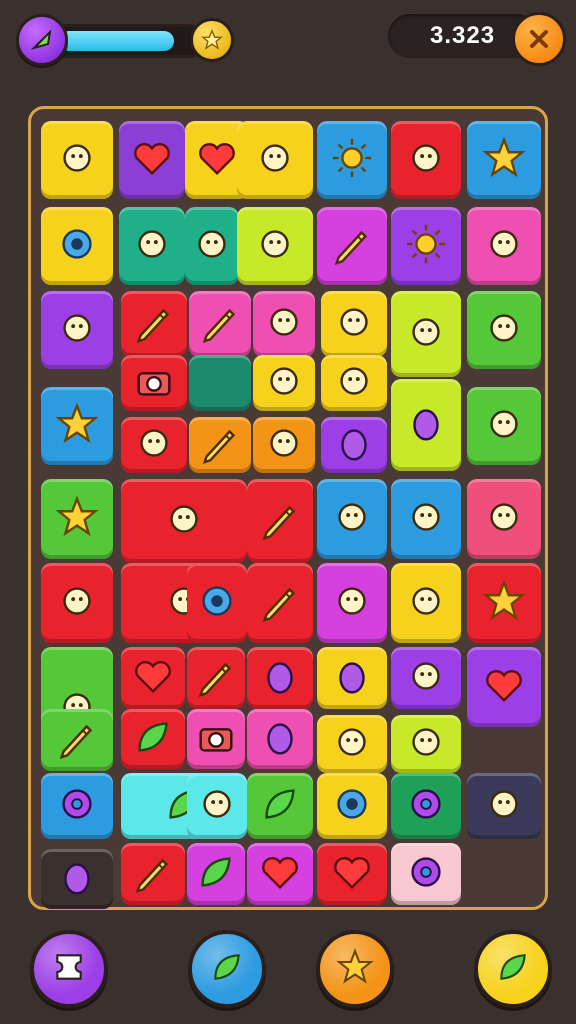  I want to click on potato-icon, so click(504, 246).